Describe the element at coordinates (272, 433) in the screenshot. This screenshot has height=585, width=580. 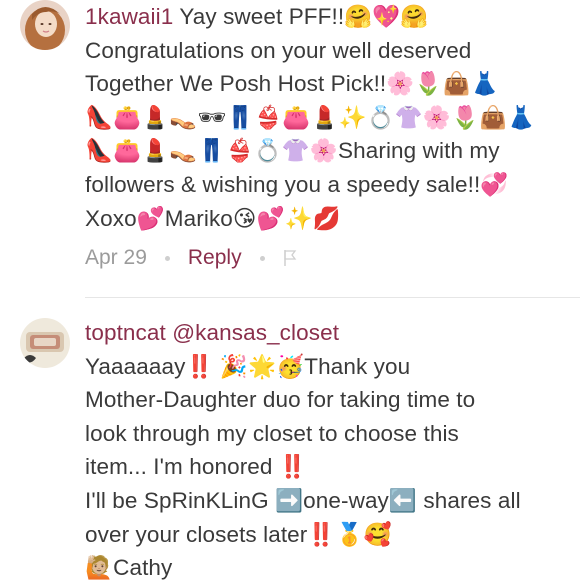
I see `comment-line: look through my closet to choose this` at that location.